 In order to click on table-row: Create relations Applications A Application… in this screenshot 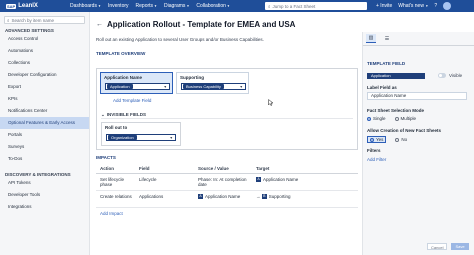, I will do `click(227, 199)`.